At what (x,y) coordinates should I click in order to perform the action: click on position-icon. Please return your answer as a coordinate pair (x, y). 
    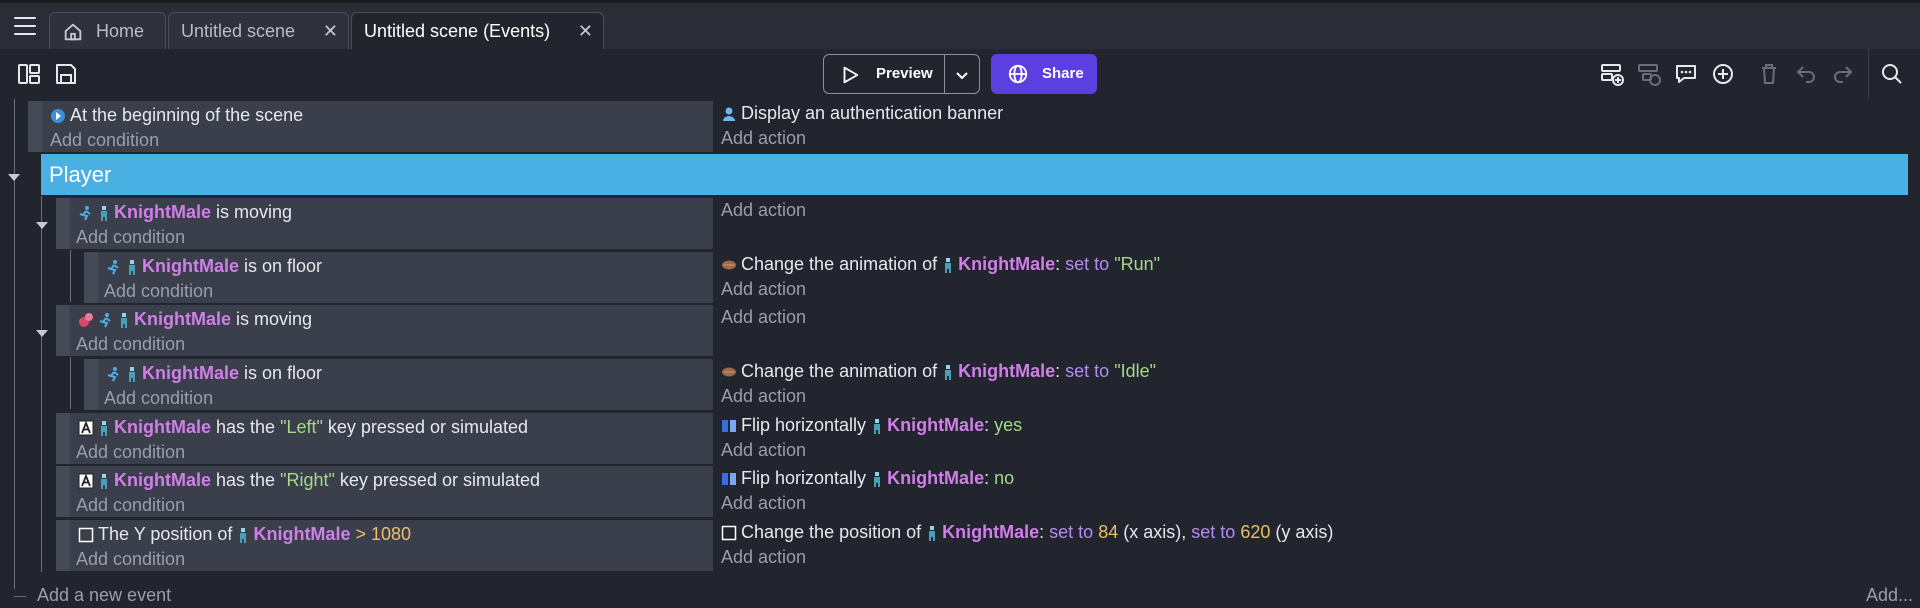
    Looking at the image, I should click on (86, 535).